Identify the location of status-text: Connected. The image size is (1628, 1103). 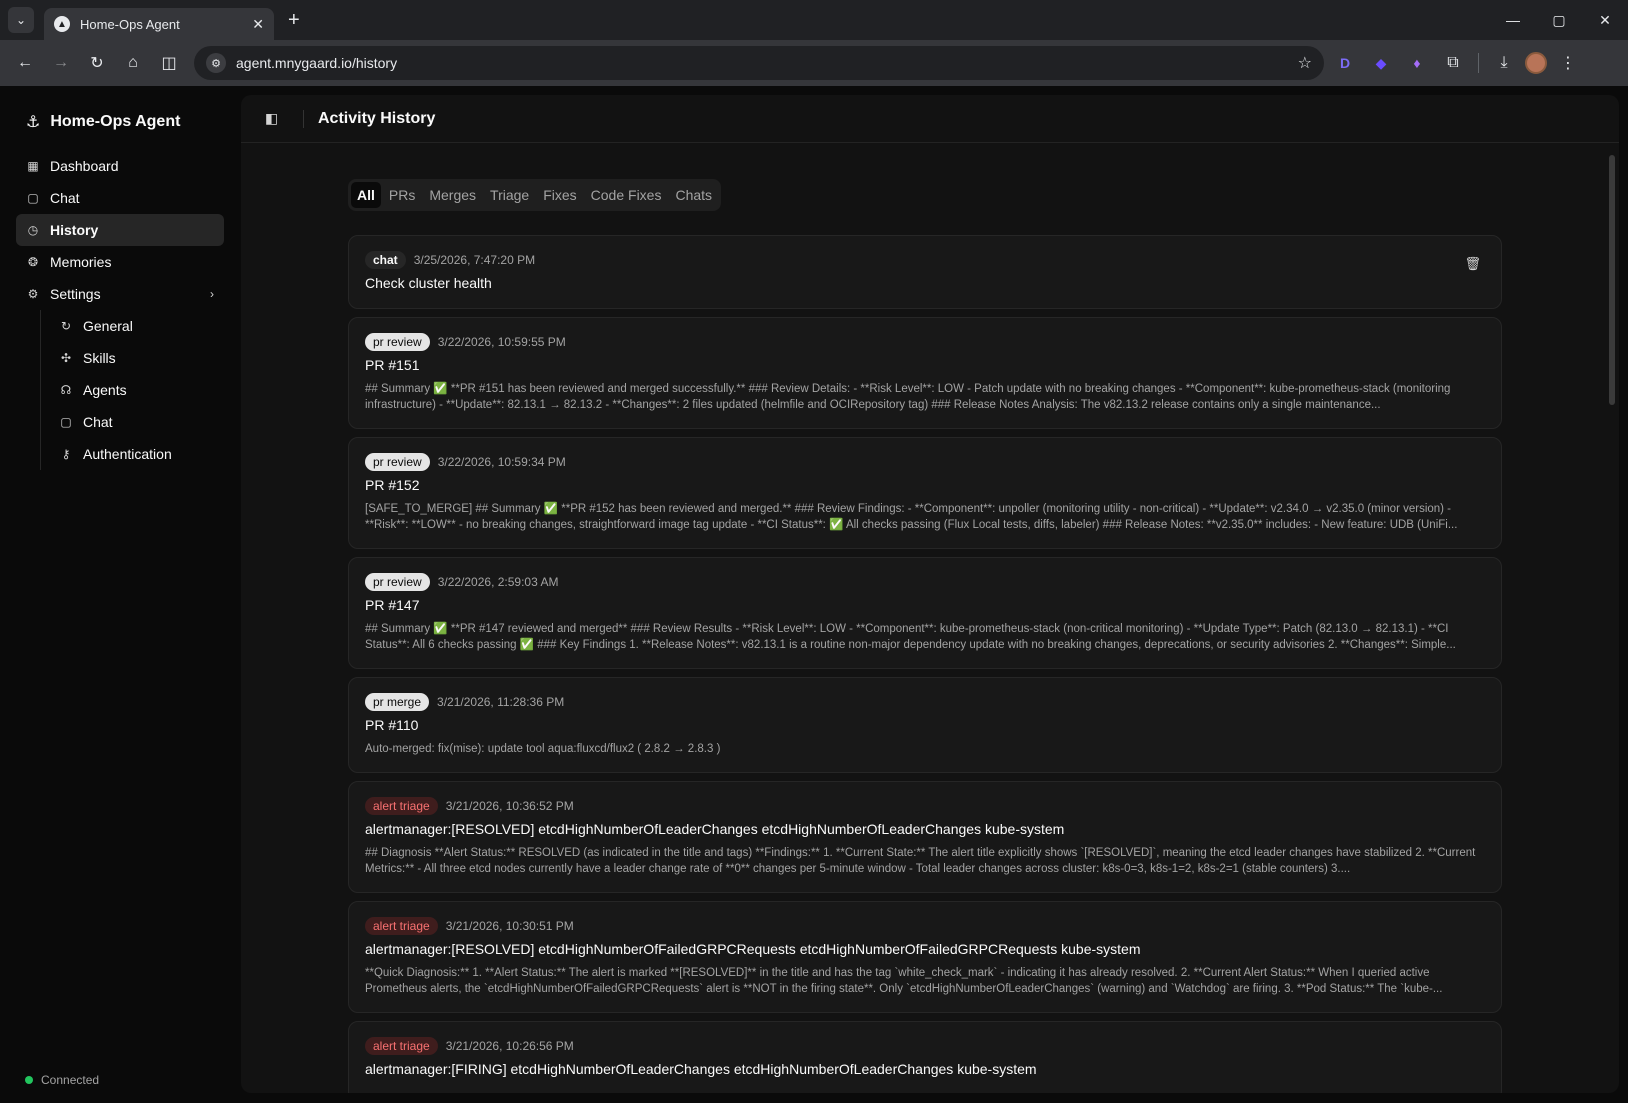
(70, 1080).